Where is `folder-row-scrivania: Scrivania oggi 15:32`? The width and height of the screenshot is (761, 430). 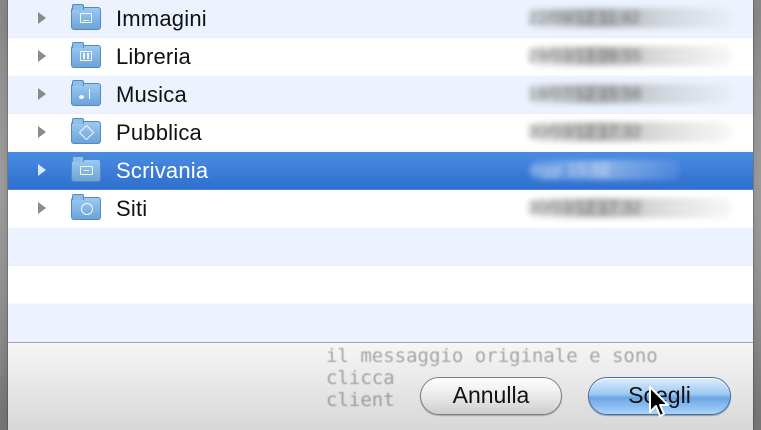 folder-row-scrivania: Scrivania oggi 15:32 is located at coordinates (380, 171).